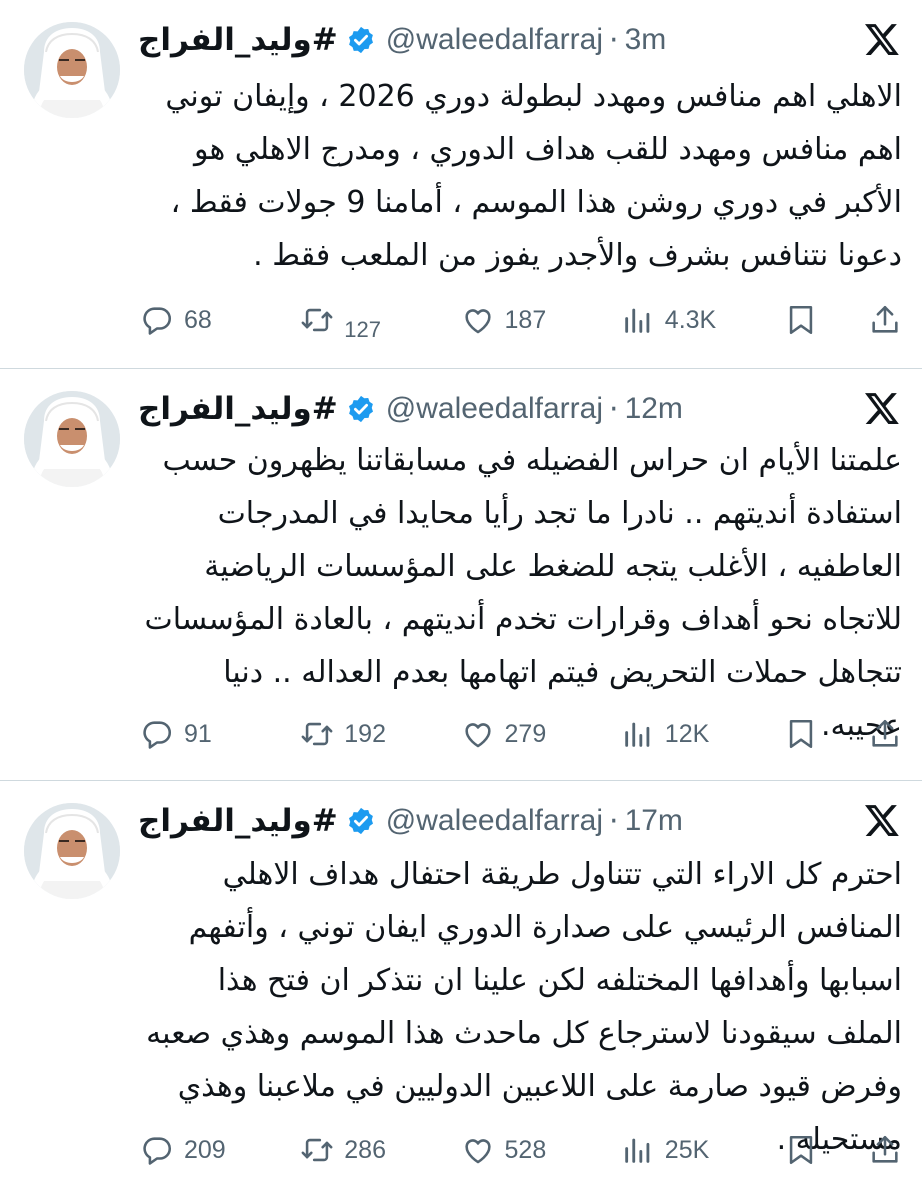 This screenshot has height=1200, width=922. Describe the element at coordinates (220, 734) in the screenshot. I see `reply-button: 91` at that location.